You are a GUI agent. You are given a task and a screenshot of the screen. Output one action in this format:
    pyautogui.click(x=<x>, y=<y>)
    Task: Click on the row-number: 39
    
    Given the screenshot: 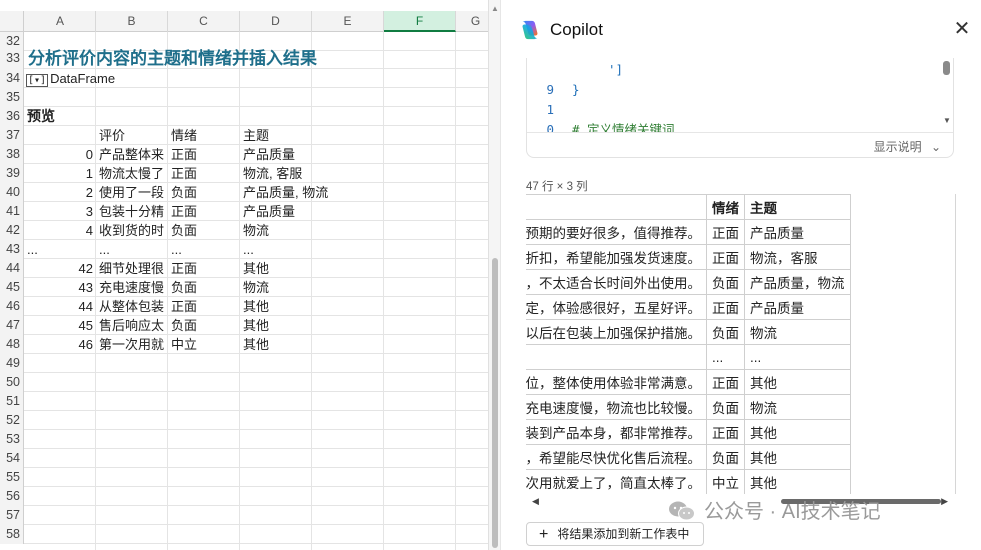 What is the action you would take?
    pyautogui.click(x=12, y=173)
    